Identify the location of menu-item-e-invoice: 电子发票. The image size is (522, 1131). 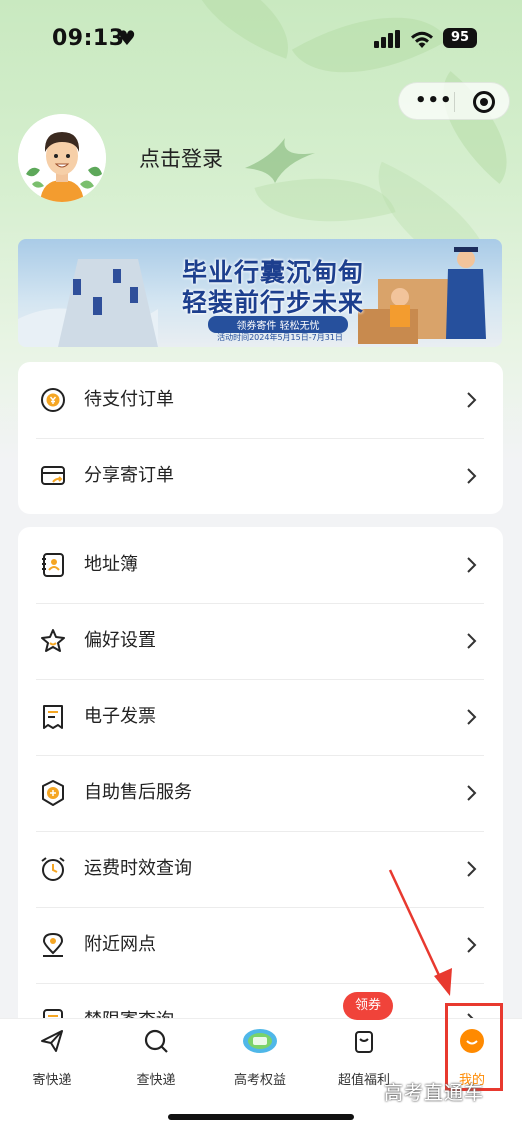
(260, 717).